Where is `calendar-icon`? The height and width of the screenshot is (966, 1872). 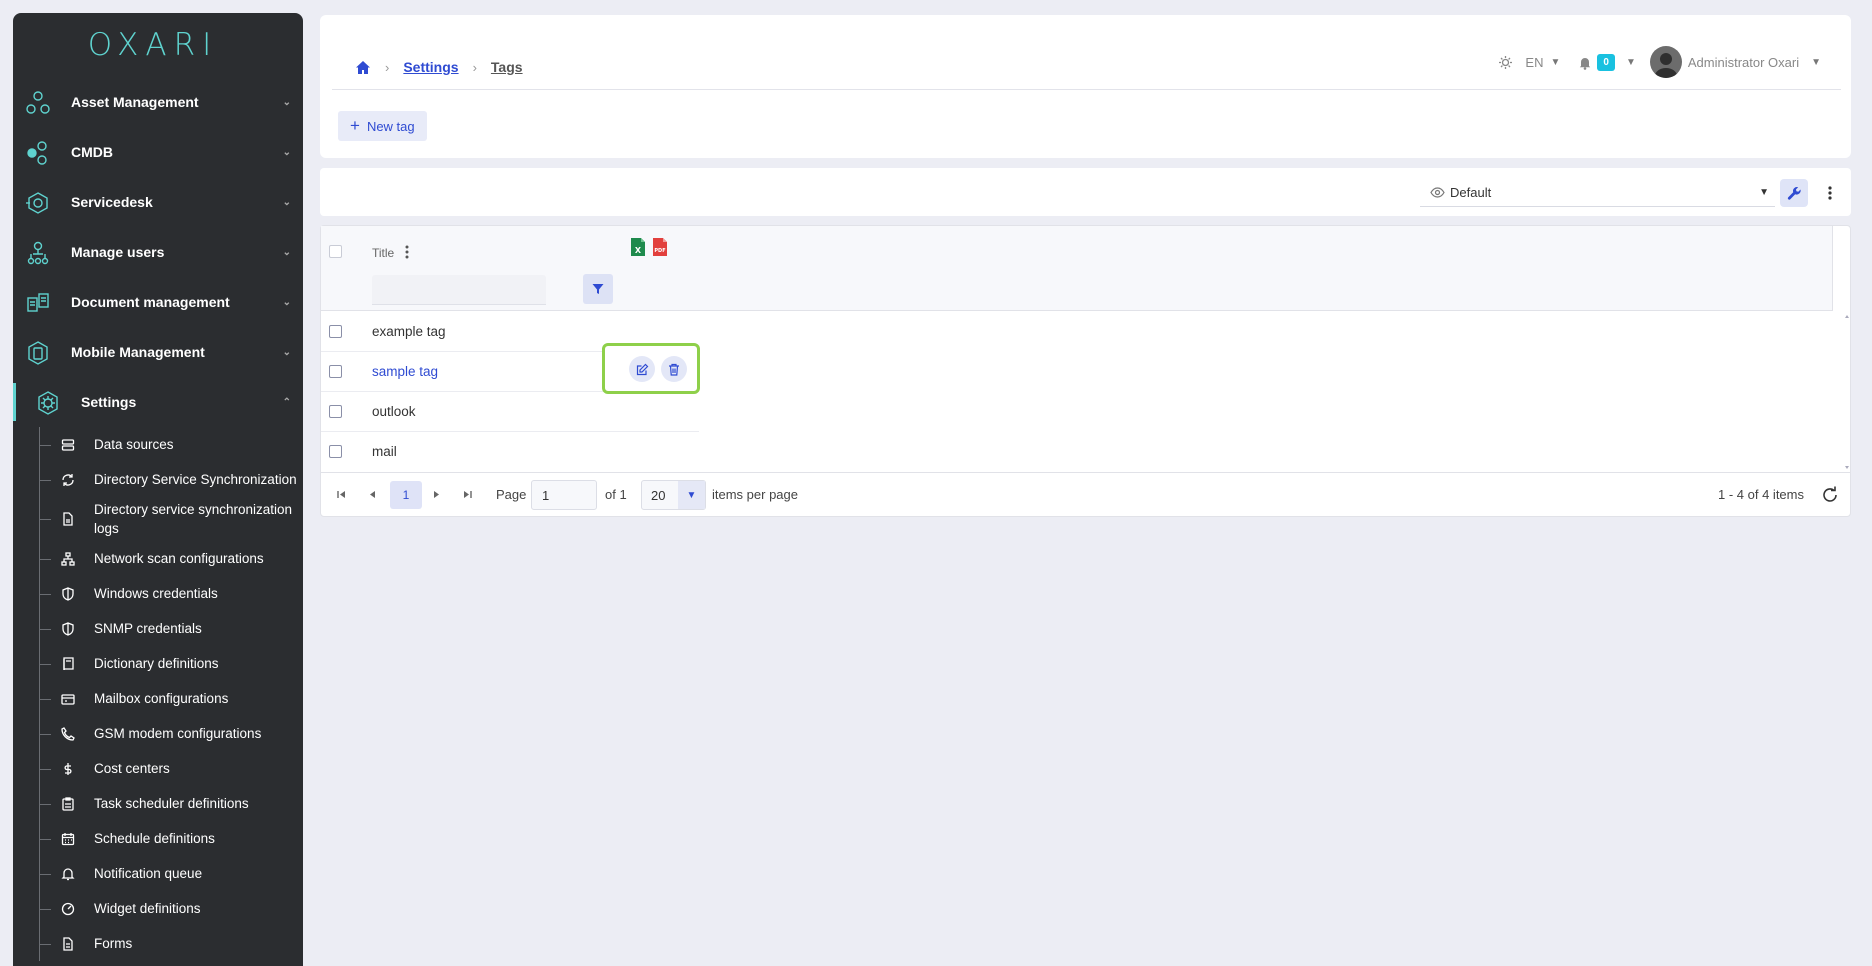 calendar-icon is located at coordinates (68, 838).